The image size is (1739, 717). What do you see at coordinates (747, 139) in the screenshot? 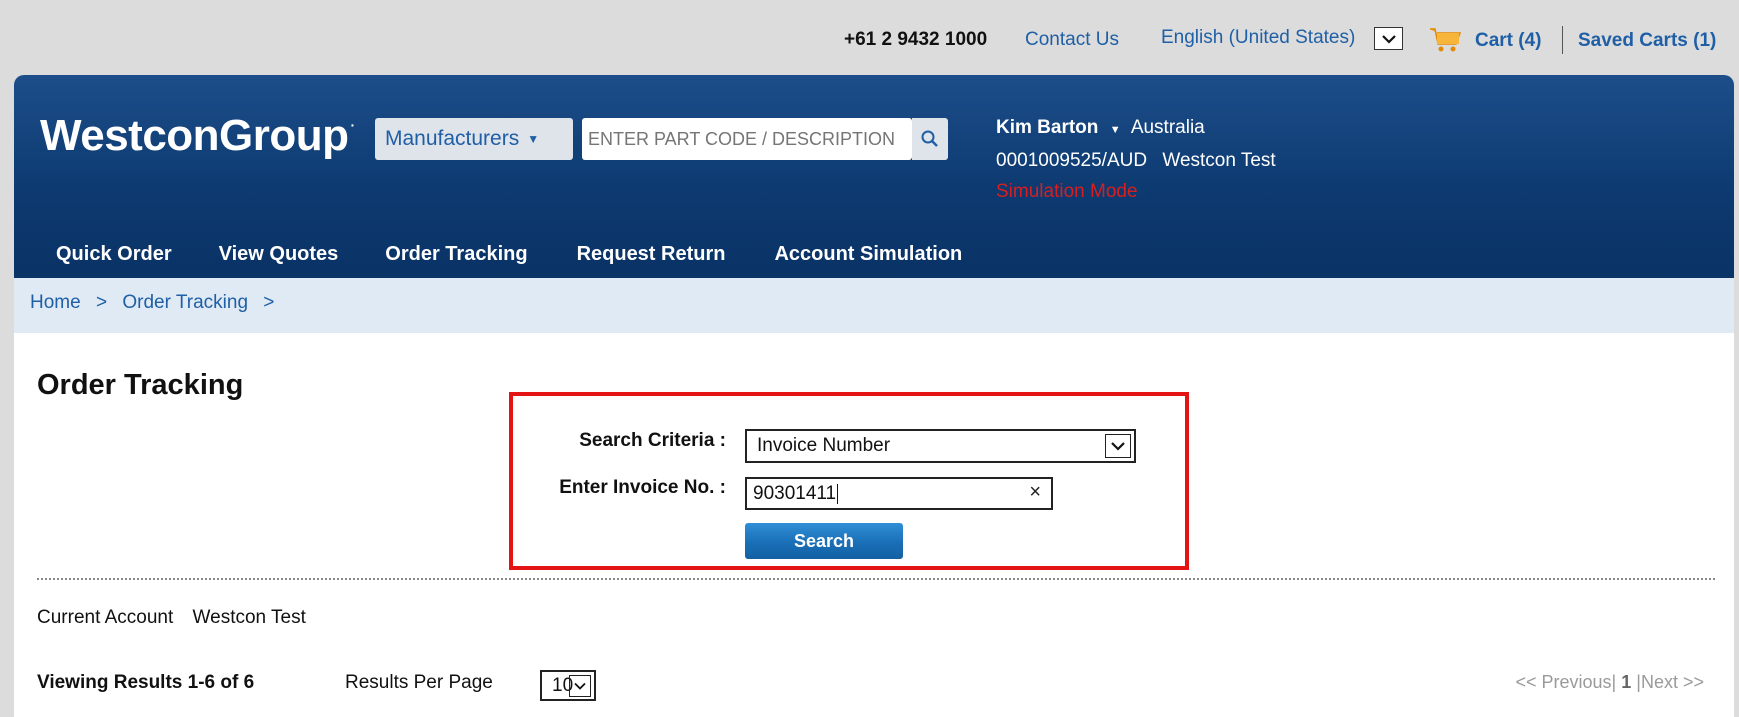
I see `part-search-input` at bounding box center [747, 139].